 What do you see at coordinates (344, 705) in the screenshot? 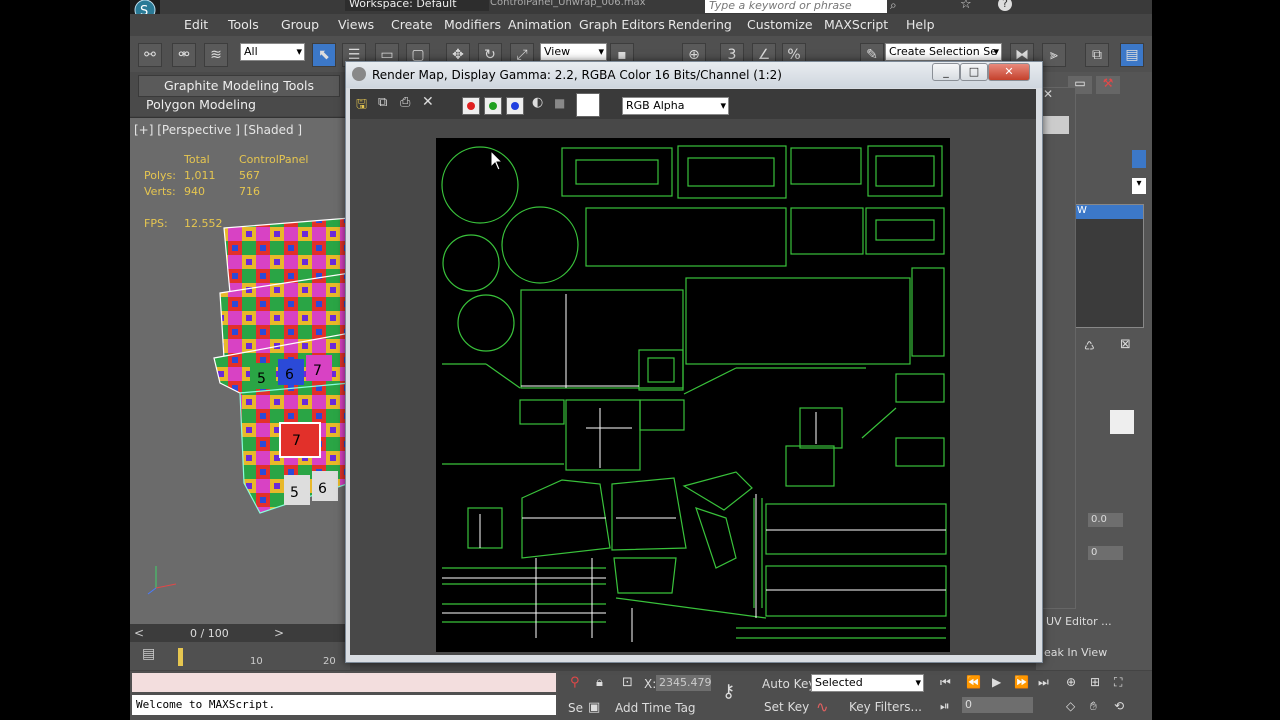
I see `listener-output: Welcome to MAXScript.` at bounding box center [344, 705].